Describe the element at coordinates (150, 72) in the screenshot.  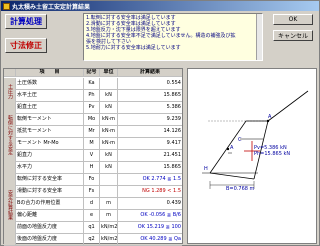
I see `header-value: 計算結果` at that location.